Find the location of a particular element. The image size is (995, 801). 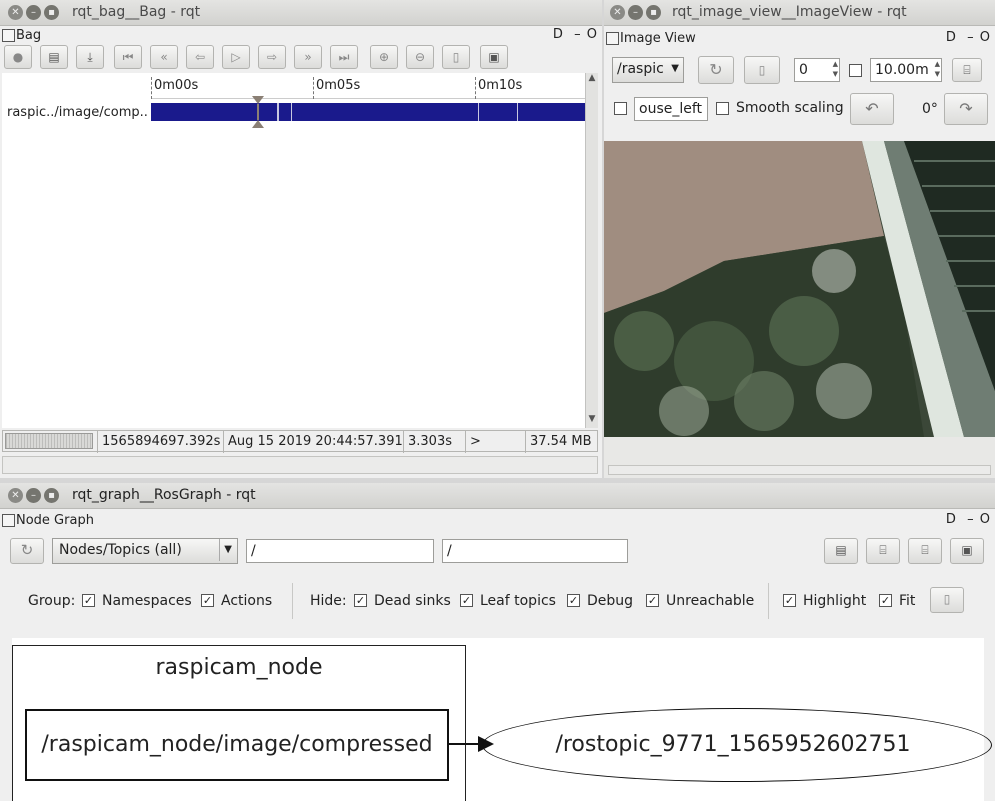

highlight-checkbox: ✓ is located at coordinates (789, 600).